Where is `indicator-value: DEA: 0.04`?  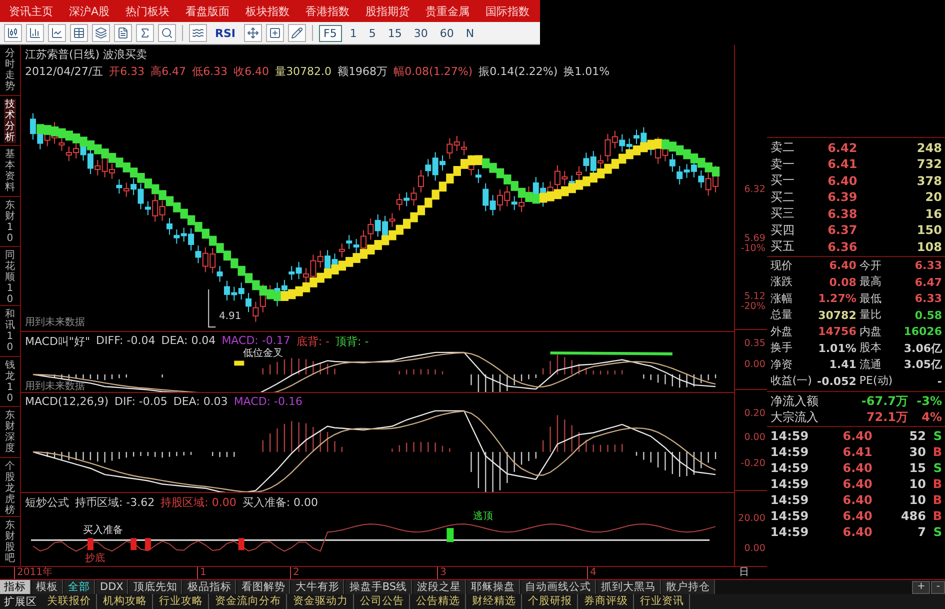
indicator-value: DEA: 0.04 is located at coordinates (188, 341).